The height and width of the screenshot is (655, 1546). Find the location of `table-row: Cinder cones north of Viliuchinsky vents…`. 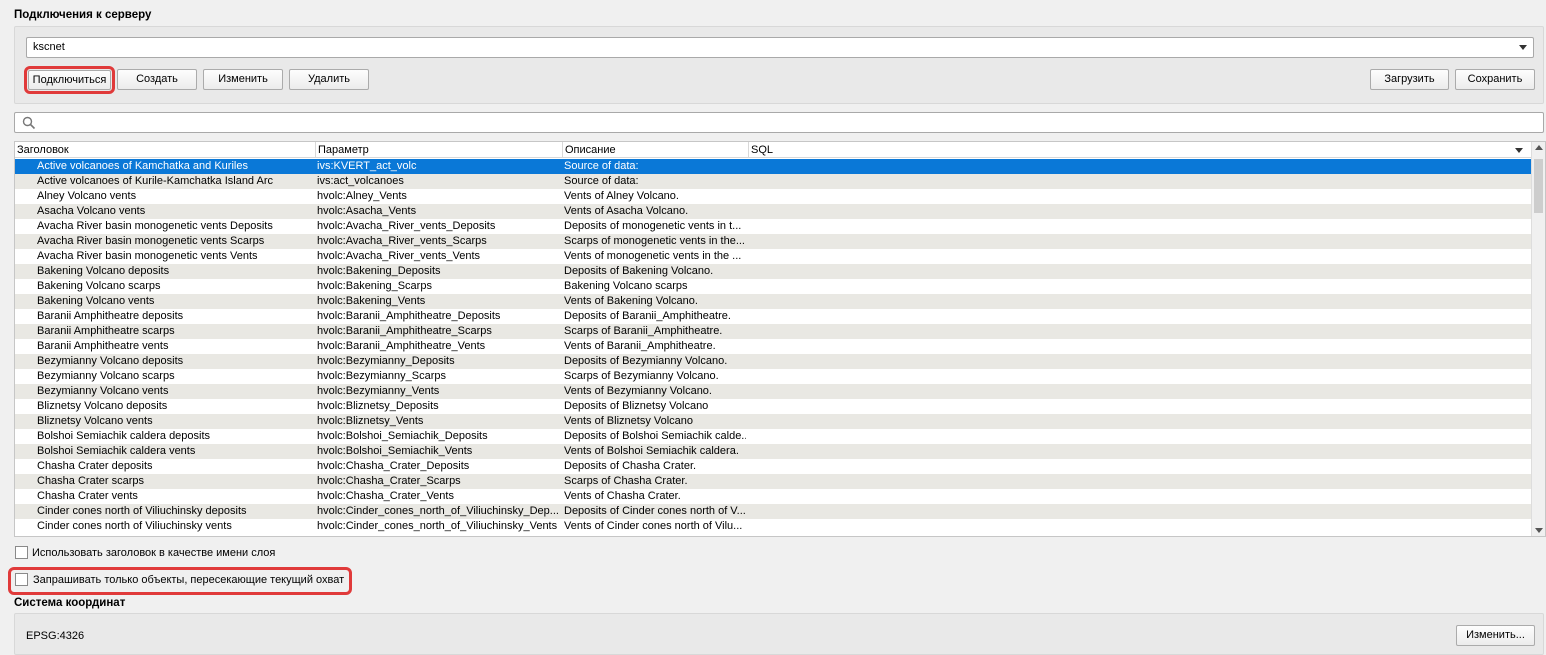

table-row: Cinder cones north of Viliuchinsky vents… is located at coordinates (773, 526).